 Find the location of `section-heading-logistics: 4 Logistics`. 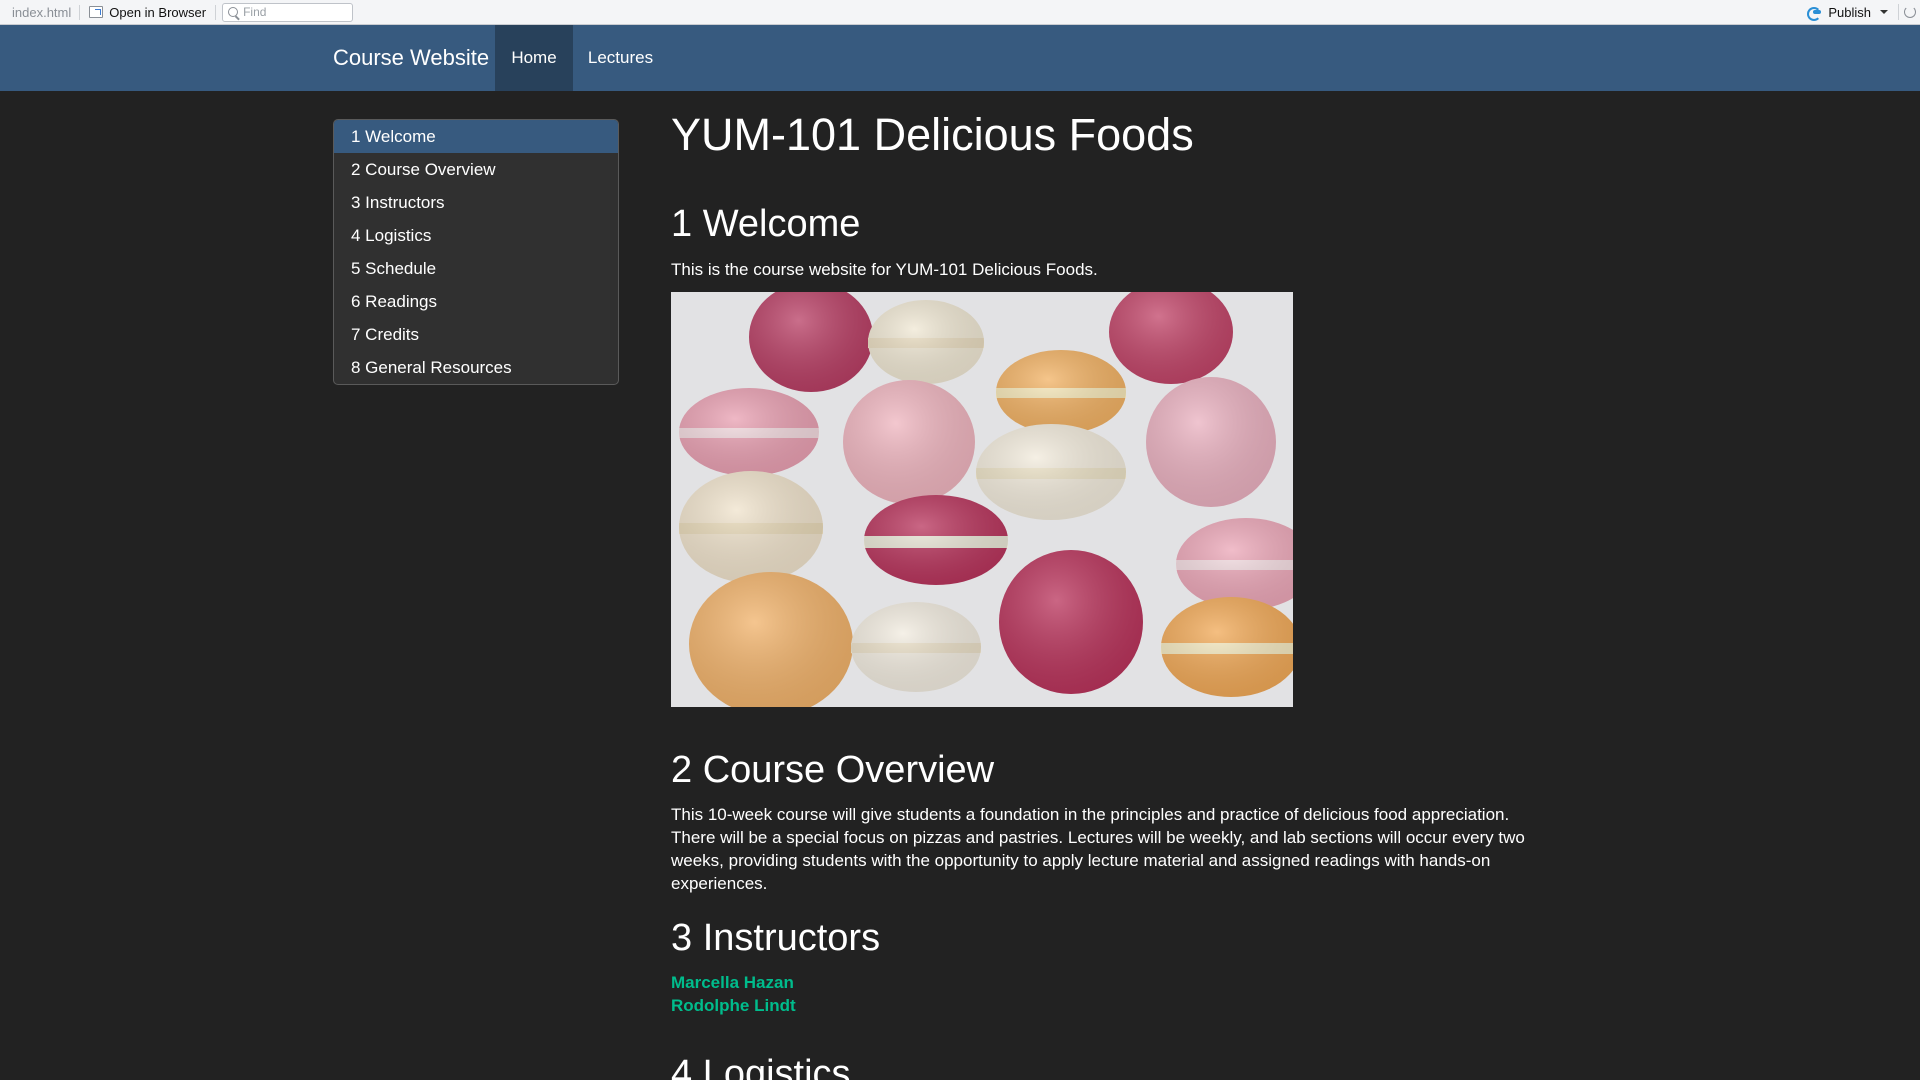

section-heading-logistics: 4 Logistics is located at coordinates (761, 1066).